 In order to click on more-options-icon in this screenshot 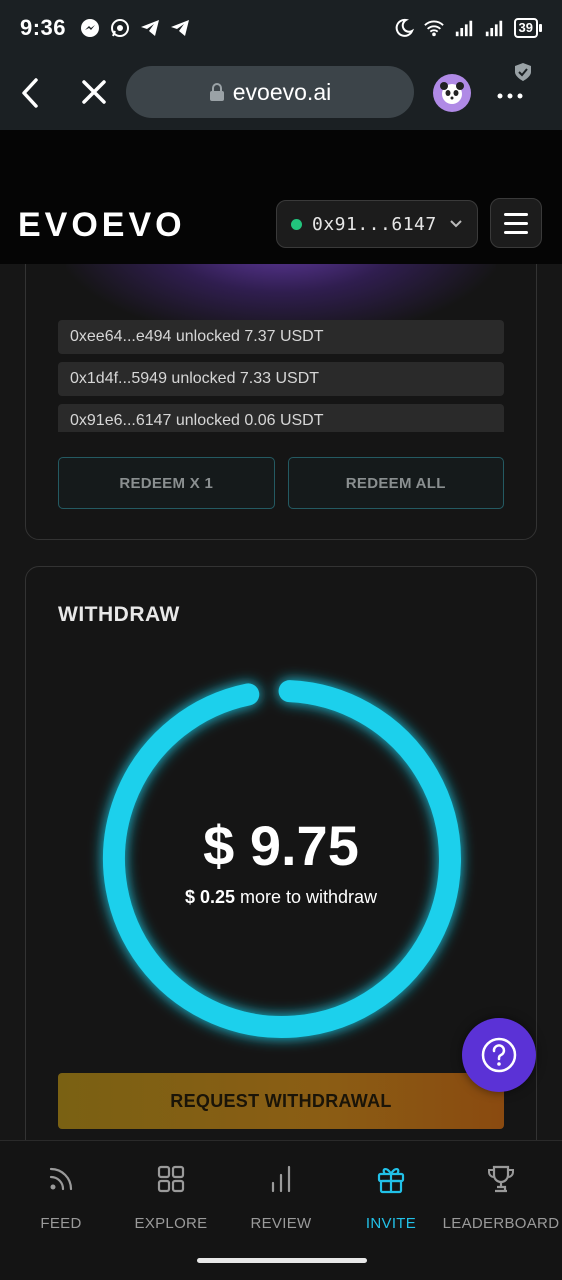, I will do `click(510, 96)`.